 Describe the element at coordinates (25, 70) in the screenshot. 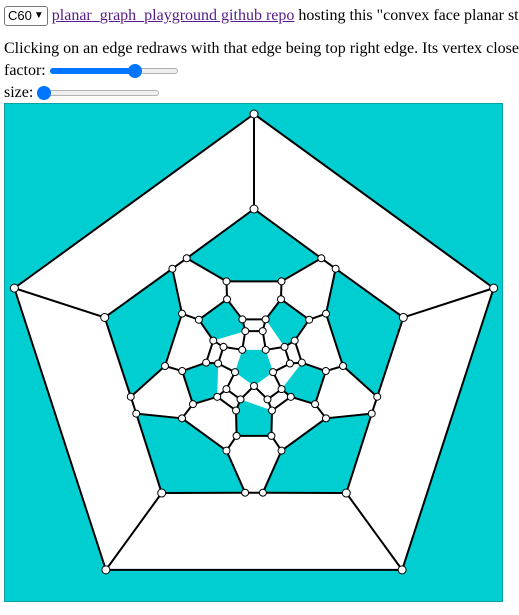

I see `factor-label: factor:` at that location.